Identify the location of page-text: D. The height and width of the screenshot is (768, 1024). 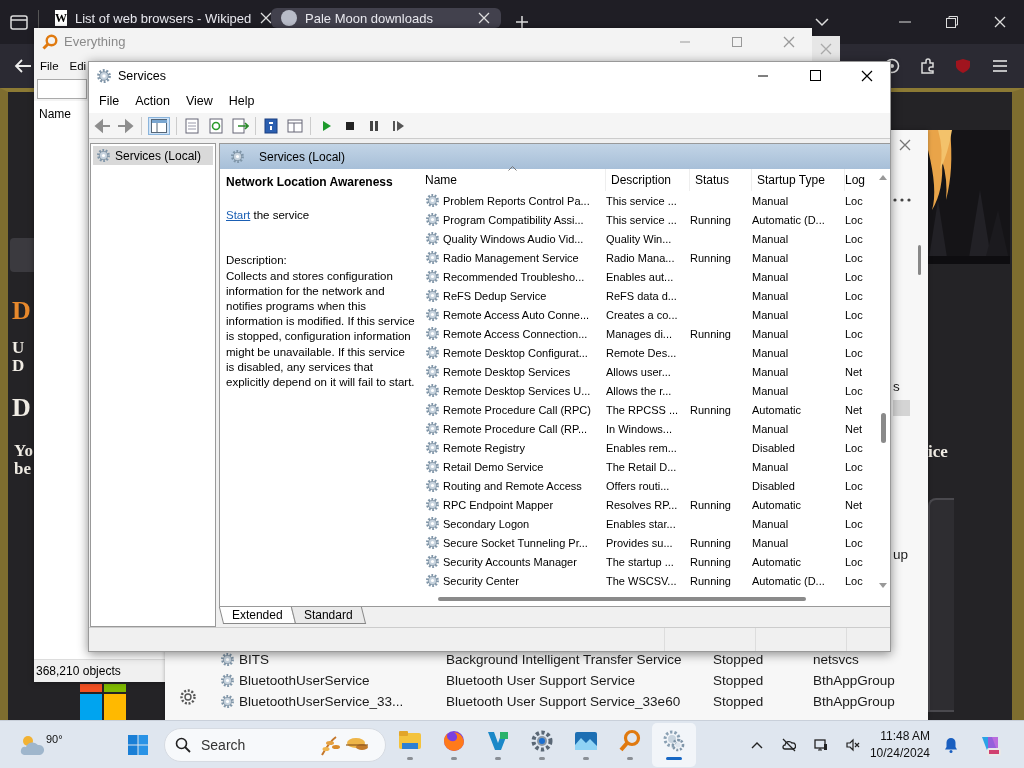
(18, 366).